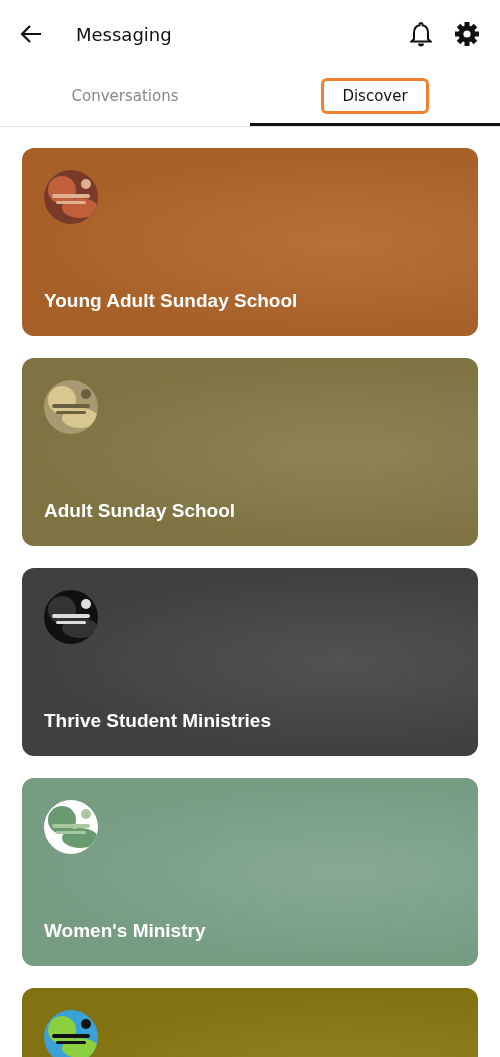  I want to click on group-name: Women's Ministry, so click(125, 931).